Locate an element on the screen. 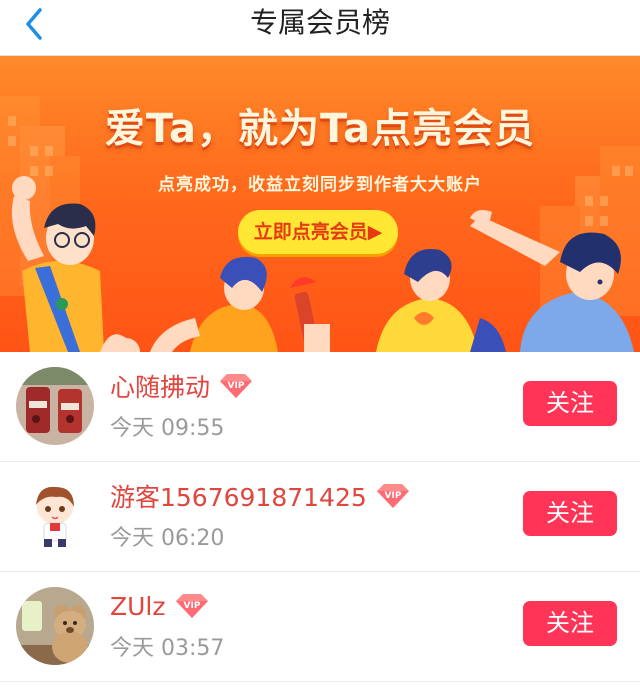 The width and height of the screenshot is (640, 692). member-time: 今天 09:55 is located at coordinates (167, 428).